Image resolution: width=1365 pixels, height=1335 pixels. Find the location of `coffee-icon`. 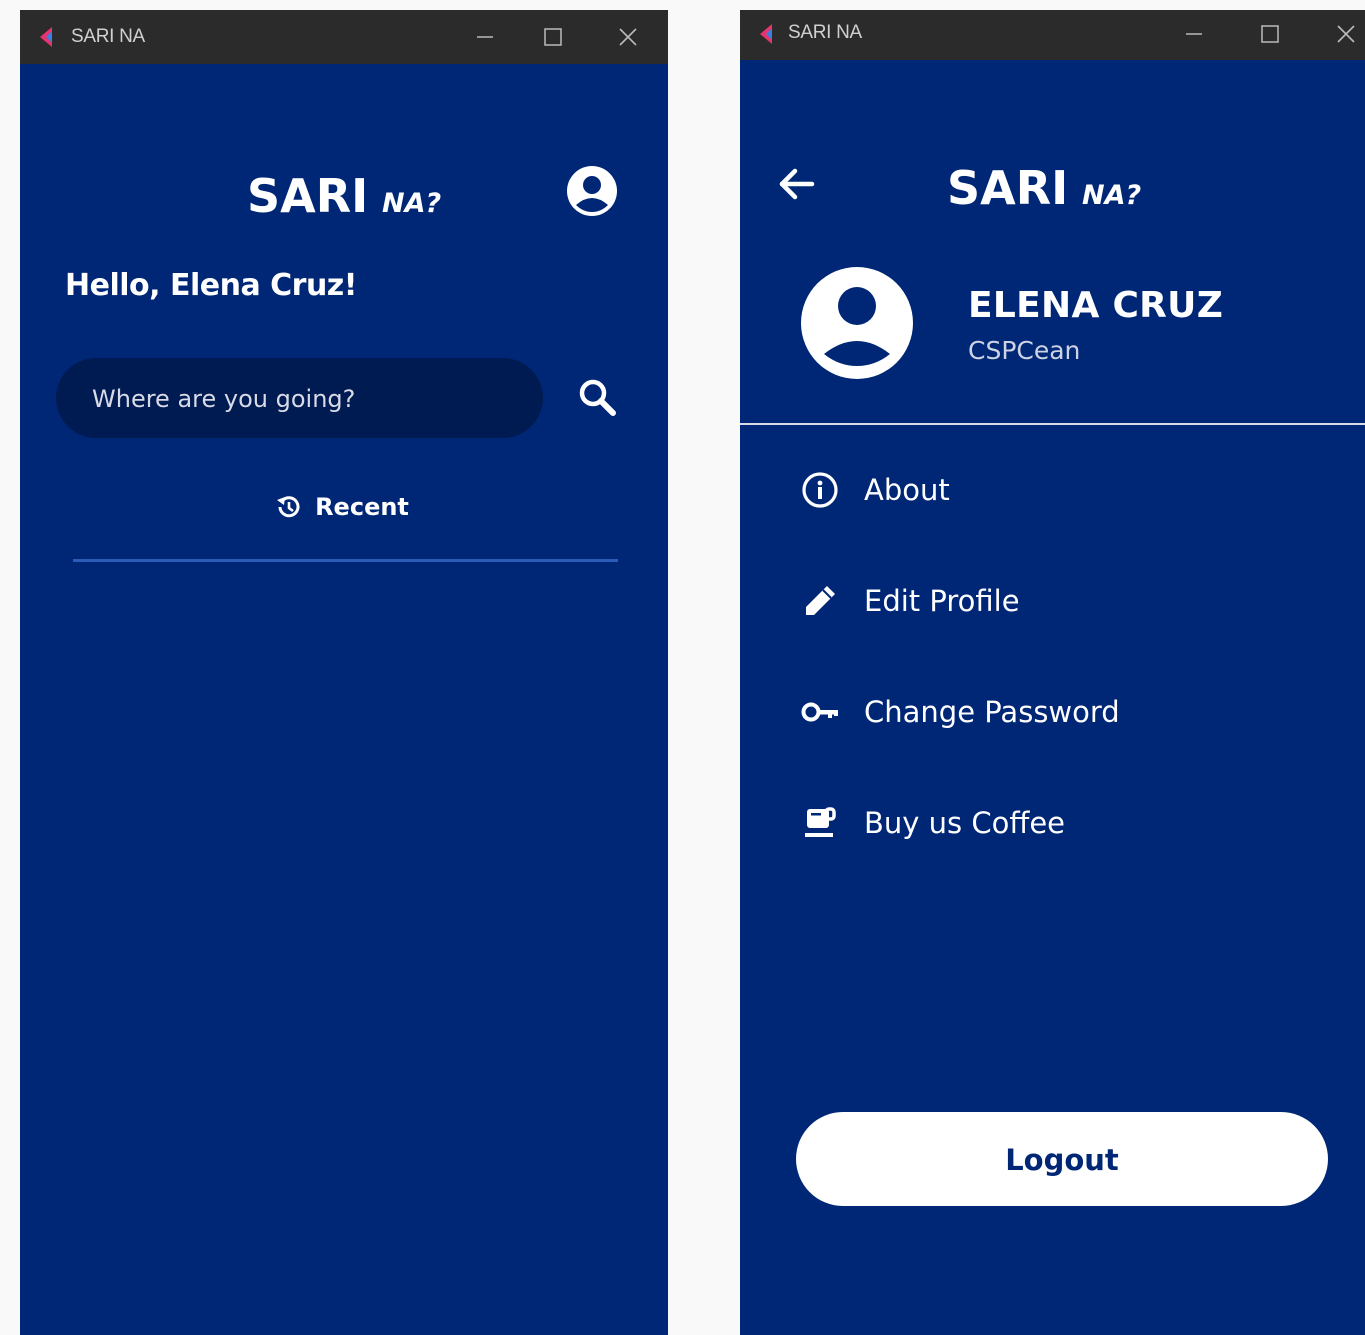

coffee-icon is located at coordinates (820, 822).